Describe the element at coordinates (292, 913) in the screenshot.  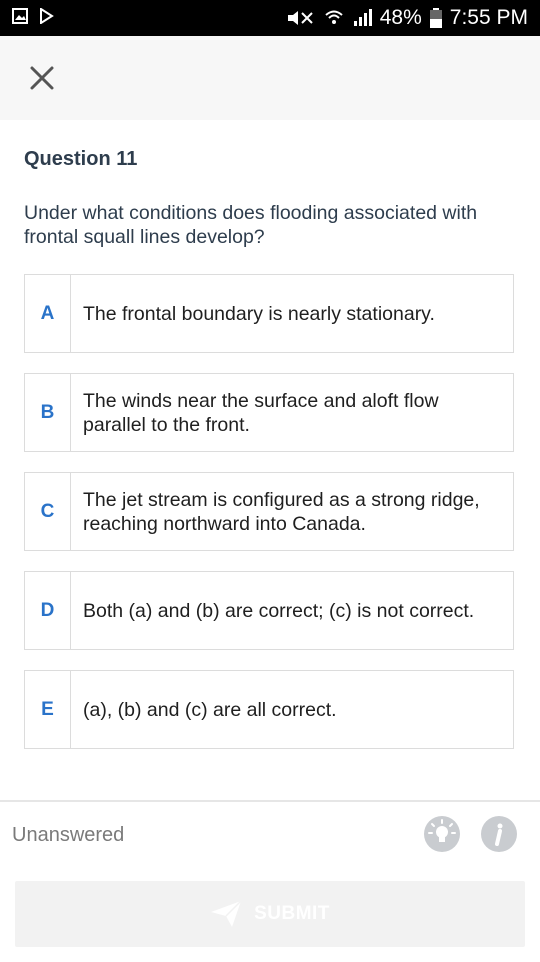
I see `submit-label: SUBMIT` at that location.